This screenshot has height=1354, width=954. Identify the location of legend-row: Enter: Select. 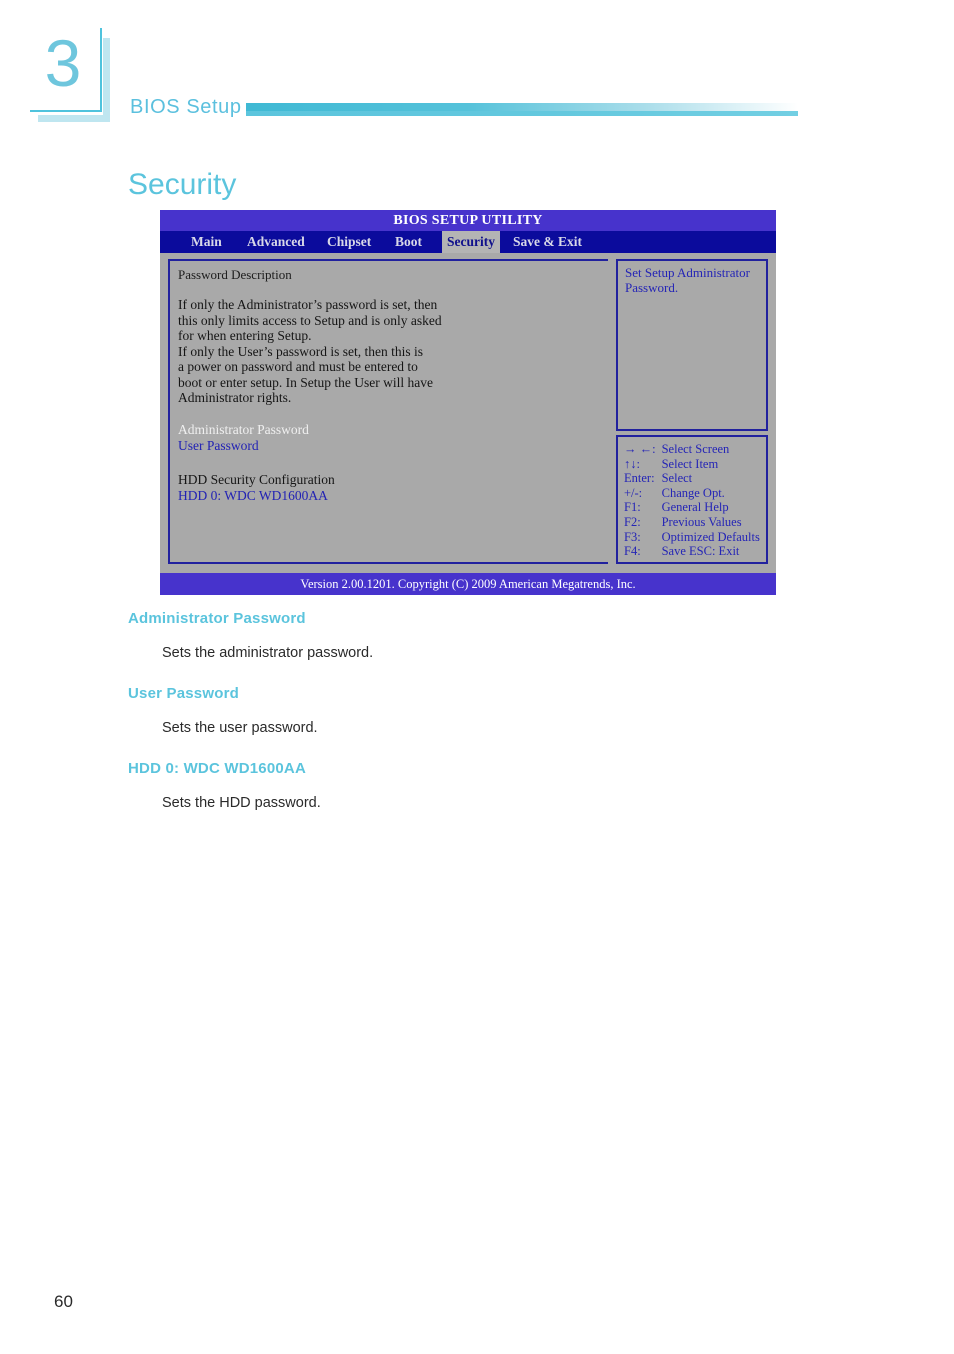
(692, 478).